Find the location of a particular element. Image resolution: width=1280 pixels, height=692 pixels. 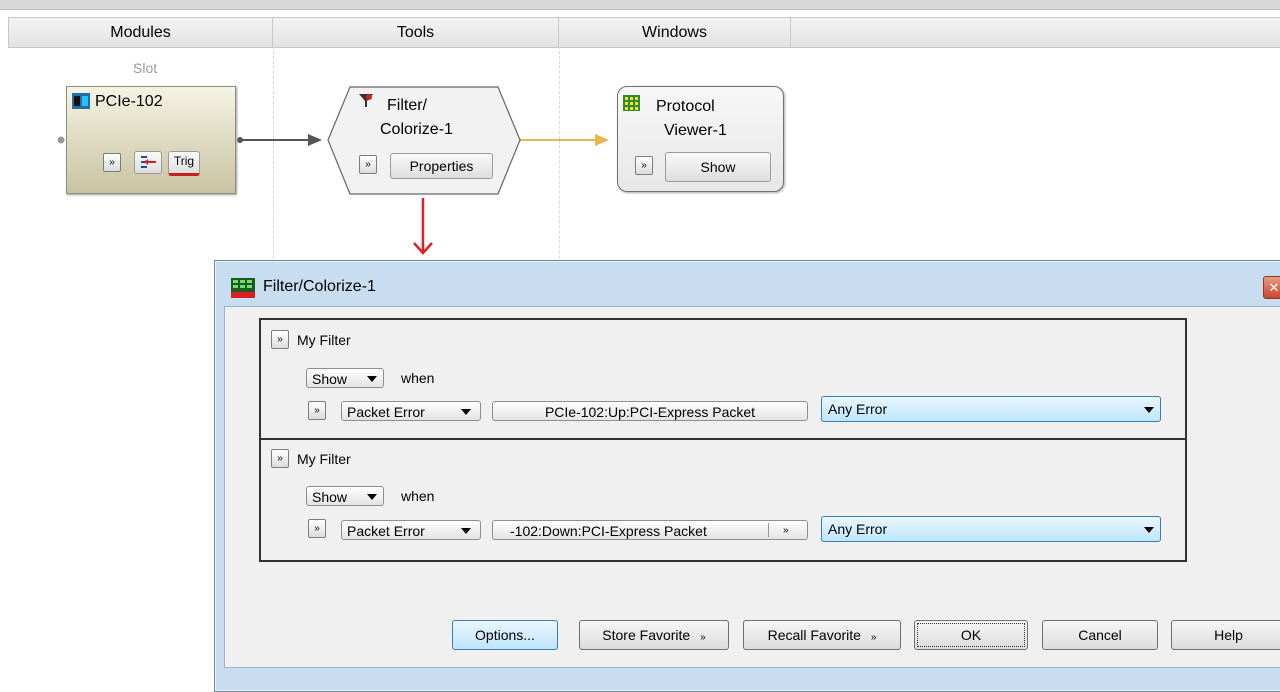

grid-table-icon is located at coordinates (631, 103).